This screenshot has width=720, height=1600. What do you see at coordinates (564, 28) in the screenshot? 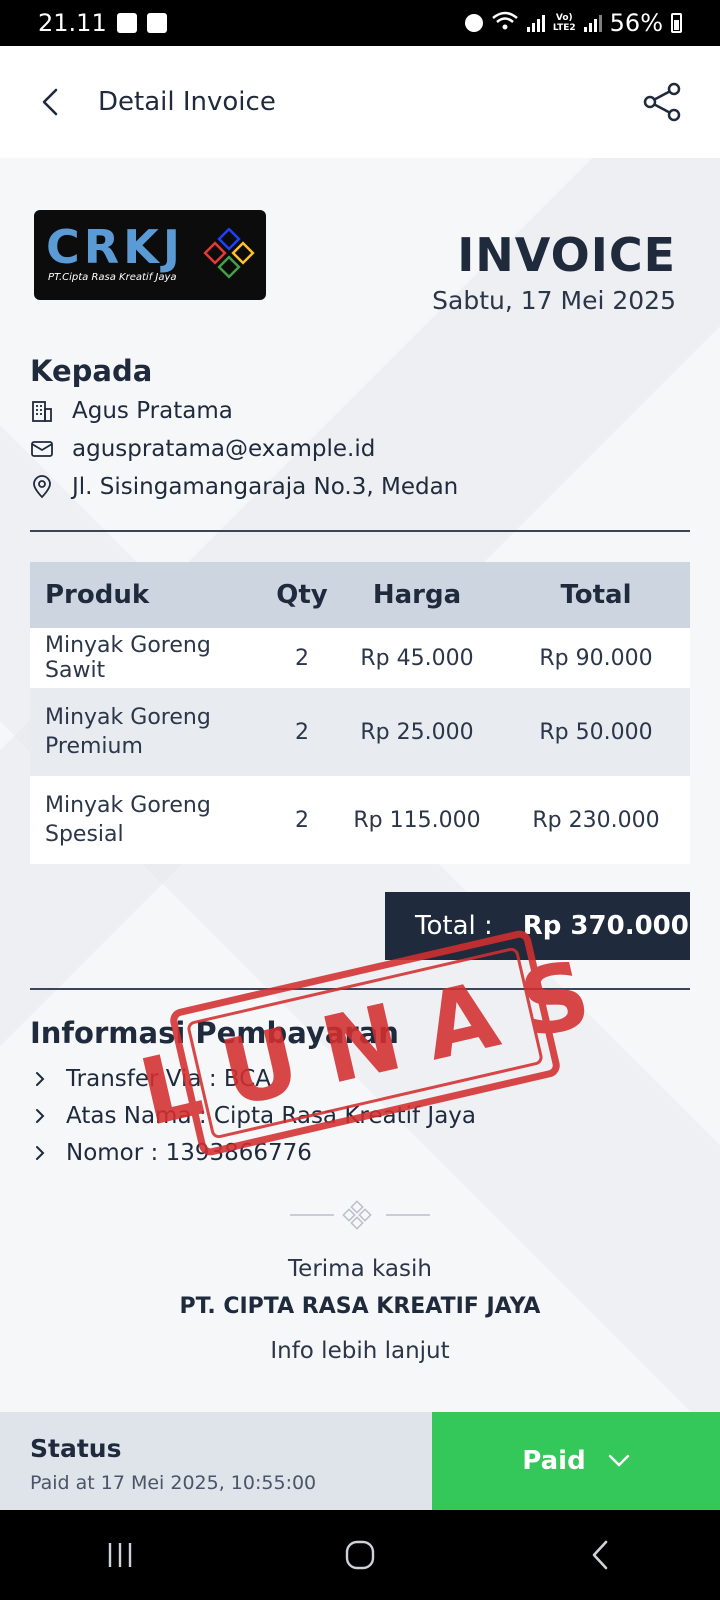
I see `network-label: LTE2` at bounding box center [564, 28].